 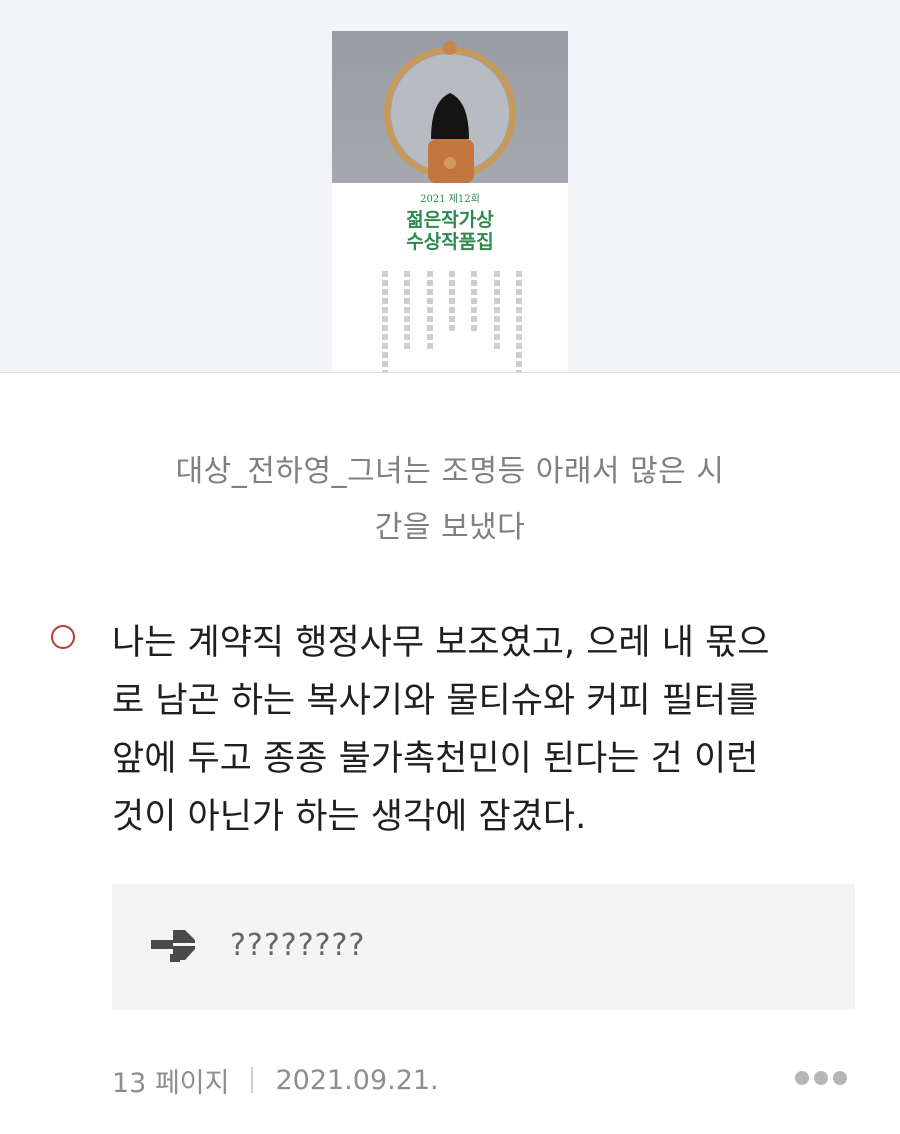 I want to click on footer-meta: 13 페이지 2021.09.21., so click(x=275, y=1080).